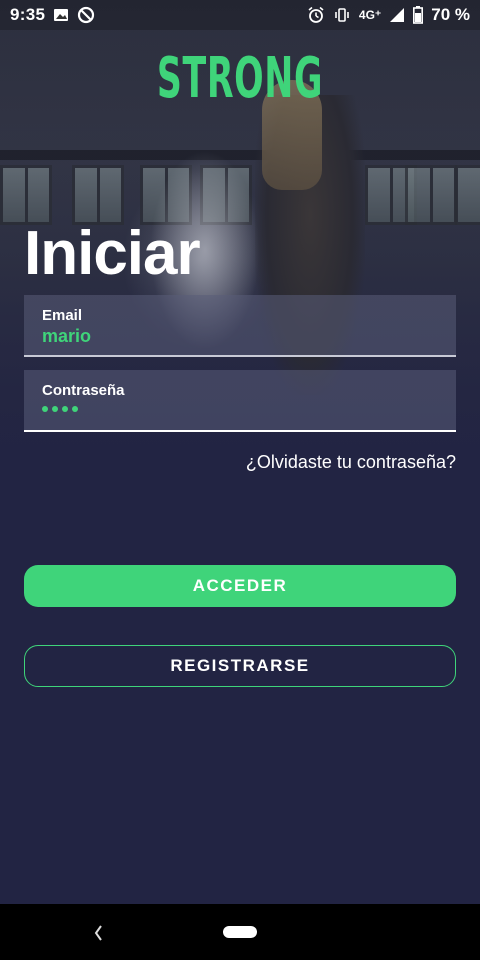  I want to click on email-label: Email, so click(62, 315).